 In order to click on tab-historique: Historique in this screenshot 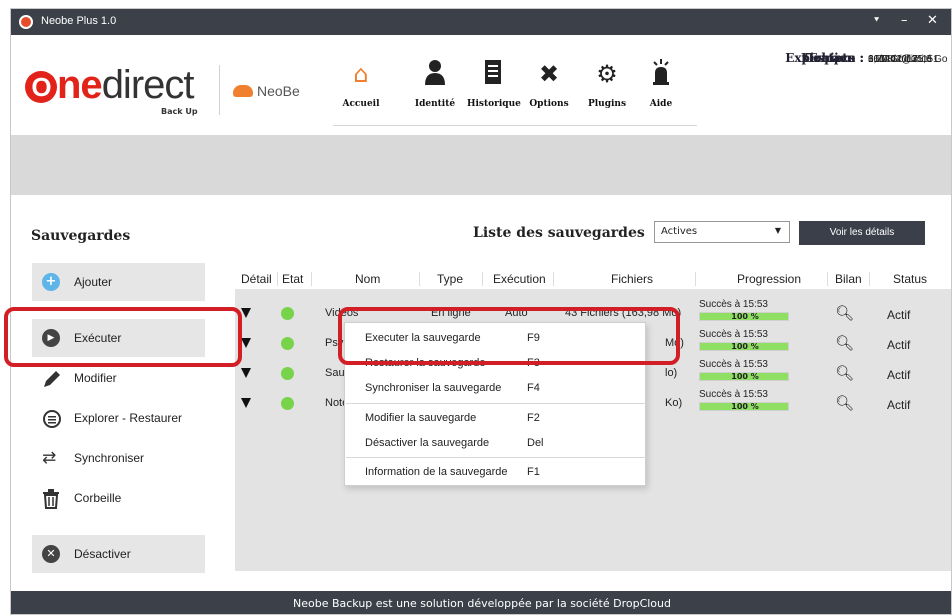, I will do `click(494, 84)`.